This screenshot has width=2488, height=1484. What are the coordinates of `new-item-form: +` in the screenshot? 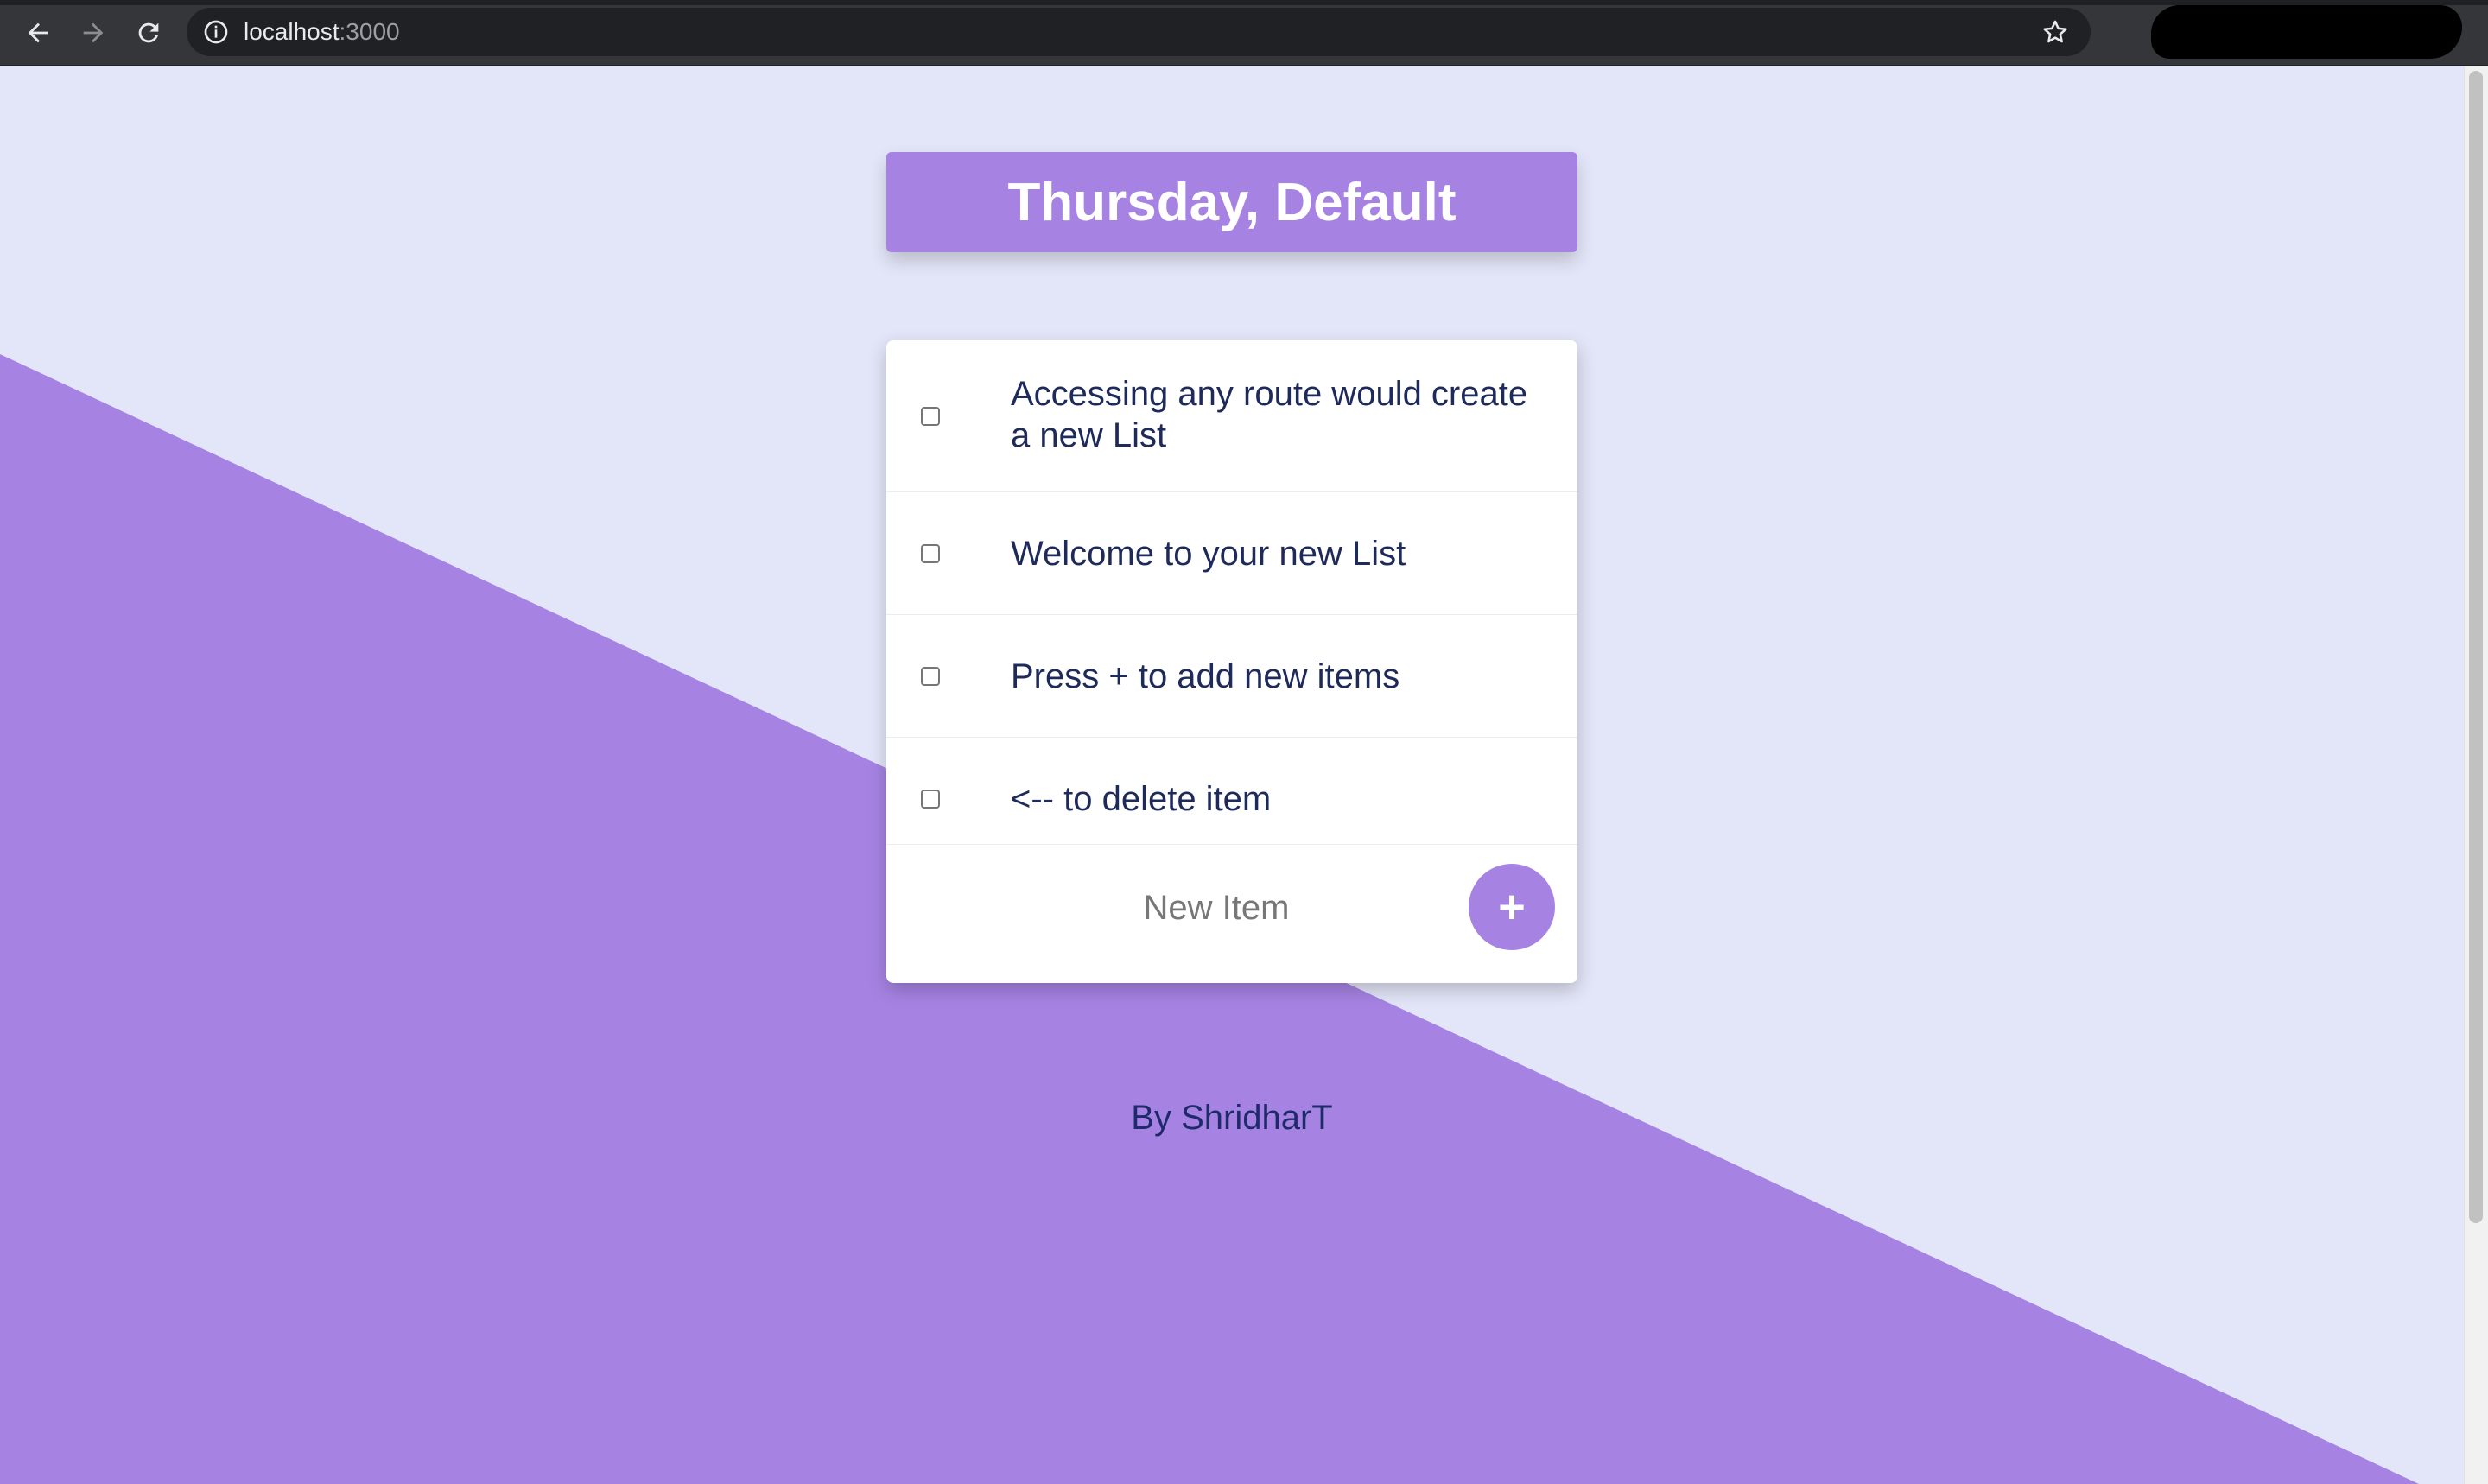 It's located at (1231, 914).